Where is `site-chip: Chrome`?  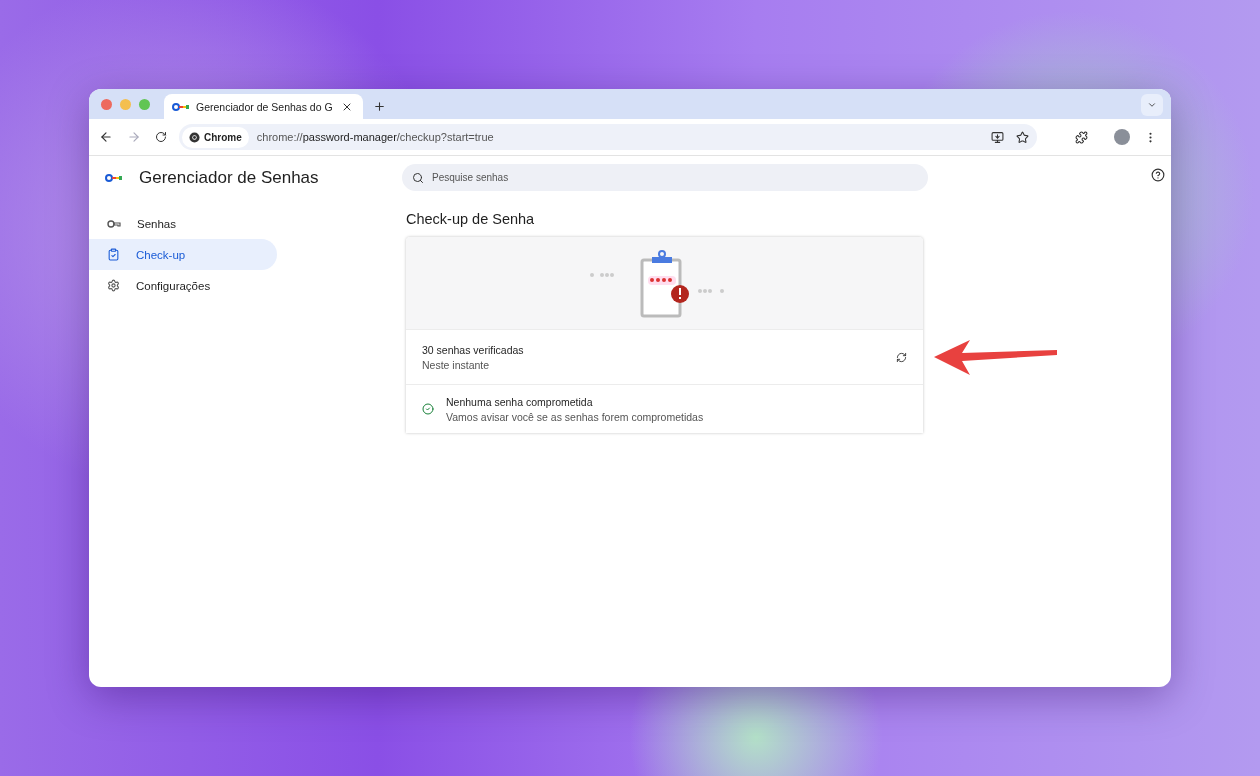 site-chip: Chrome is located at coordinates (215, 137).